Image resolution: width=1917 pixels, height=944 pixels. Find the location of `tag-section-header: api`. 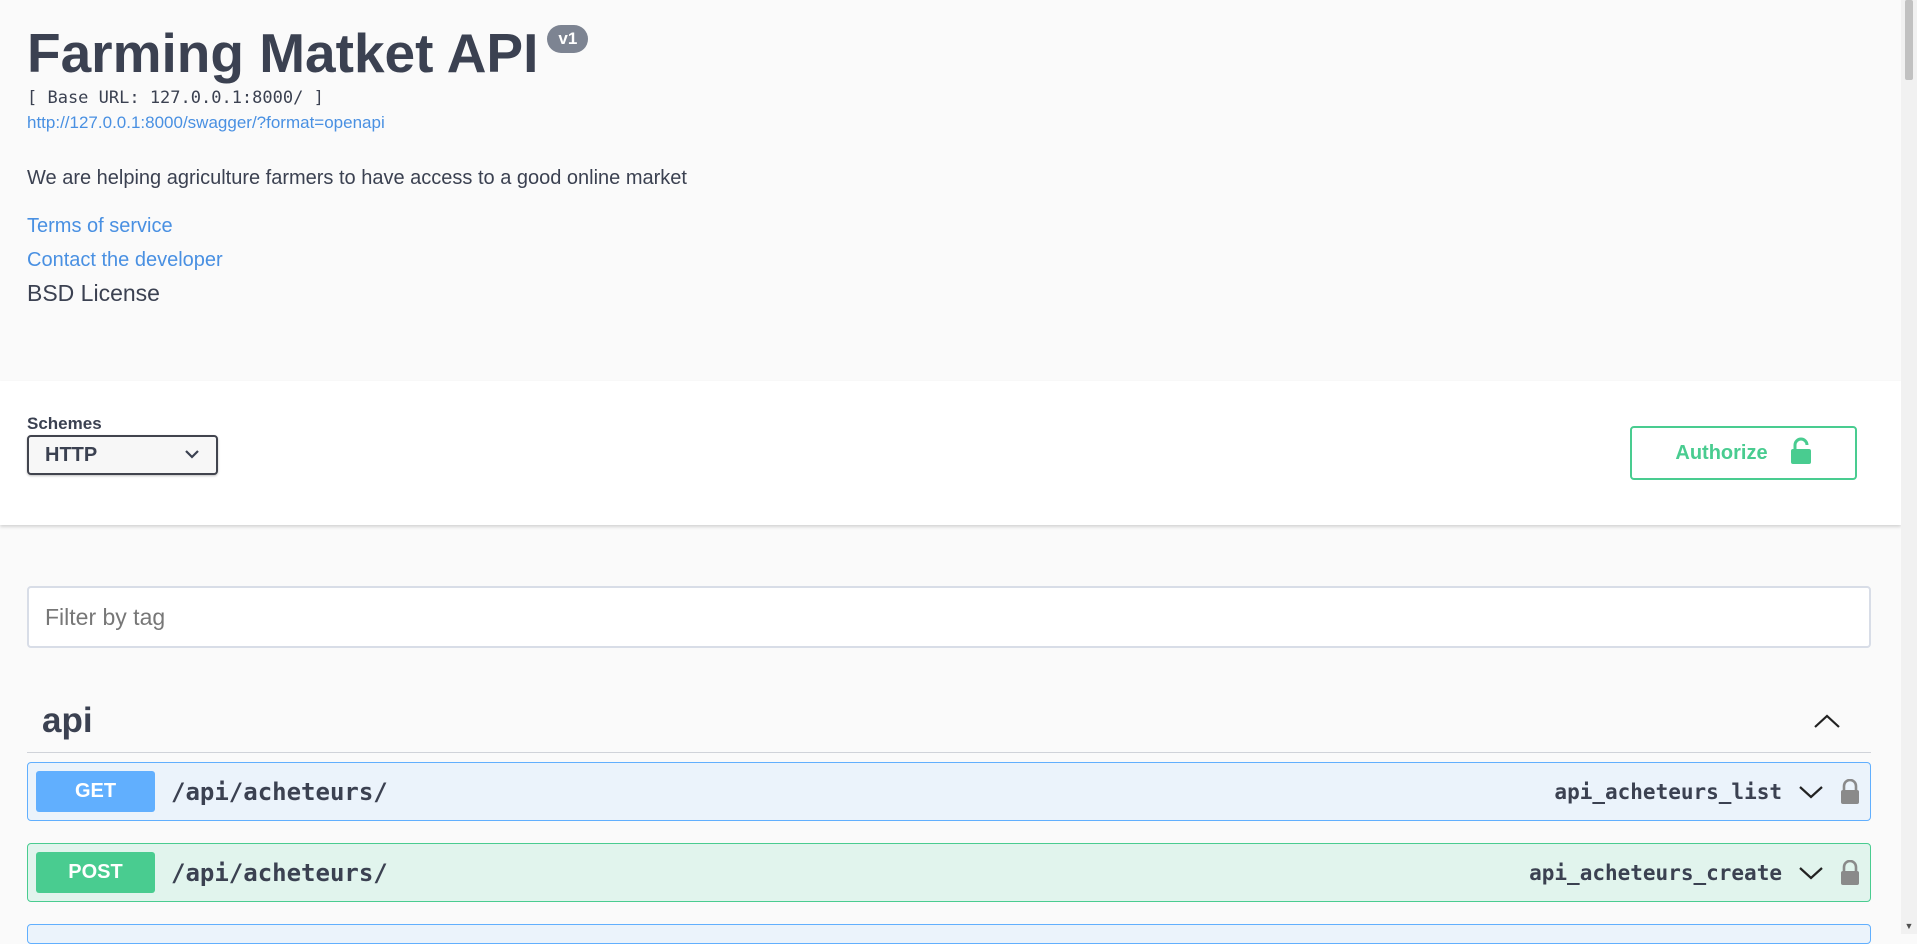

tag-section-header: api is located at coordinates (949, 721).